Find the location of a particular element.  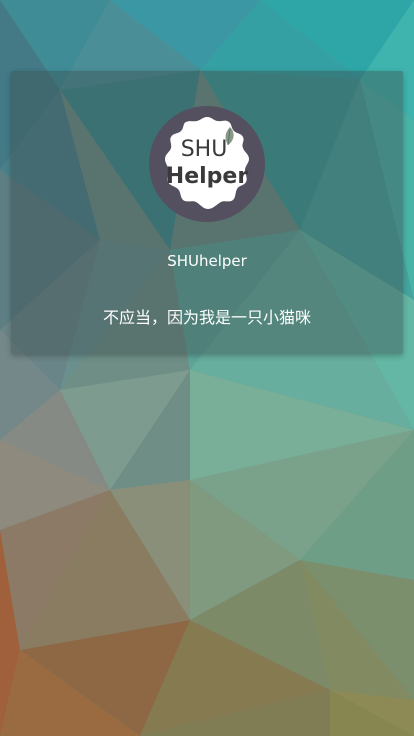

tagline: 不应当，因为我是一只小猫咪 is located at coordinates (206, 317).